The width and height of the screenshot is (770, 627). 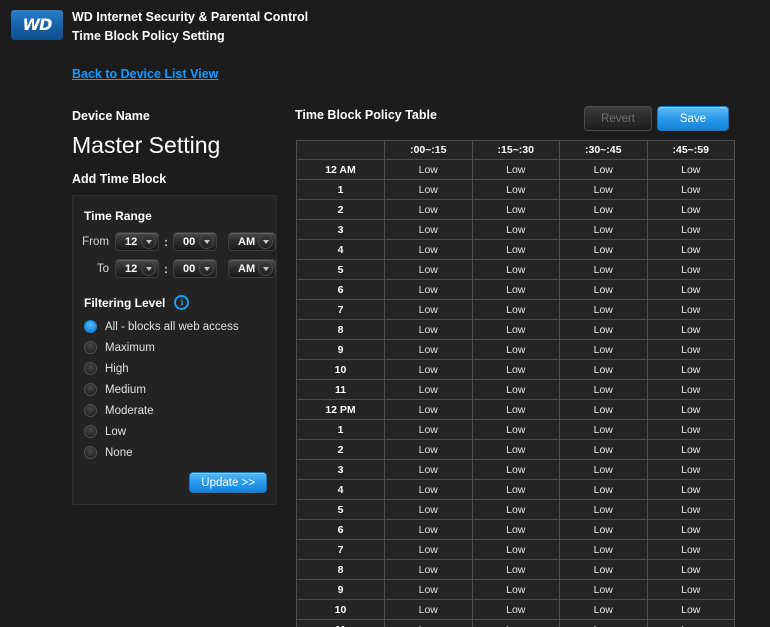 What do you see at coordinates (145, 74) in the screenshot?
I see `back-to-device-list-link: Back to Device List View` at bounding box center [145, 74].